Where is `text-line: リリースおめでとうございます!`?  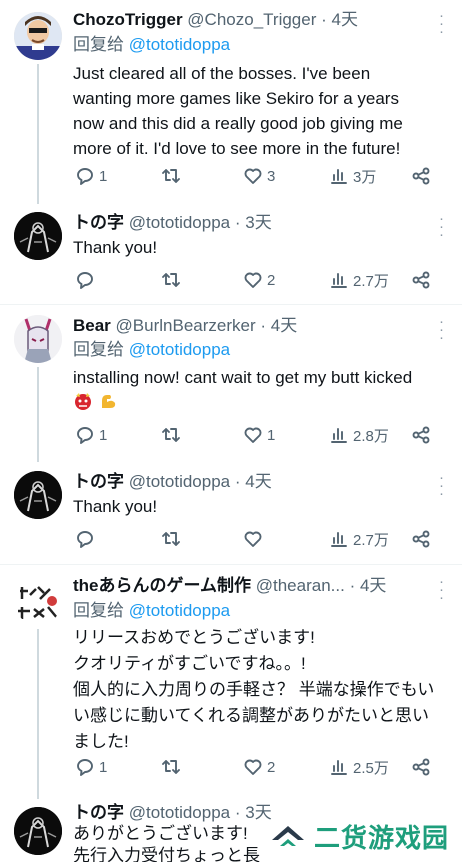 text-line: リリースおめでとうございます! is located at coordinates (194, 637).